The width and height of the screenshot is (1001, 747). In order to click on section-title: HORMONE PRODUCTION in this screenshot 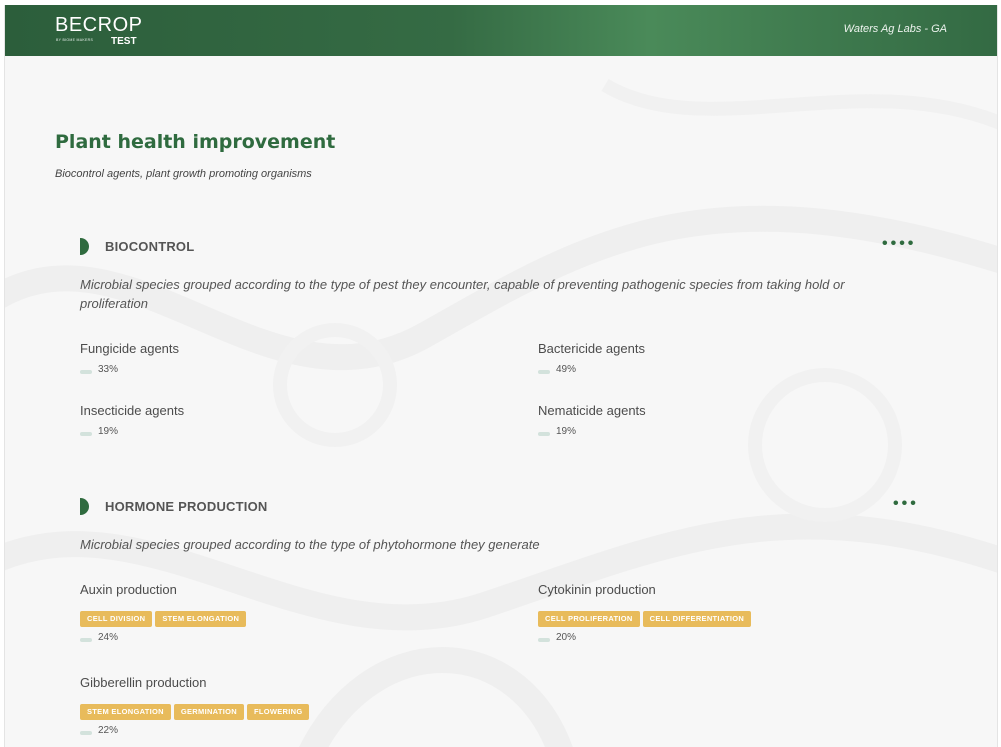, I will do `click(186, 506)`.